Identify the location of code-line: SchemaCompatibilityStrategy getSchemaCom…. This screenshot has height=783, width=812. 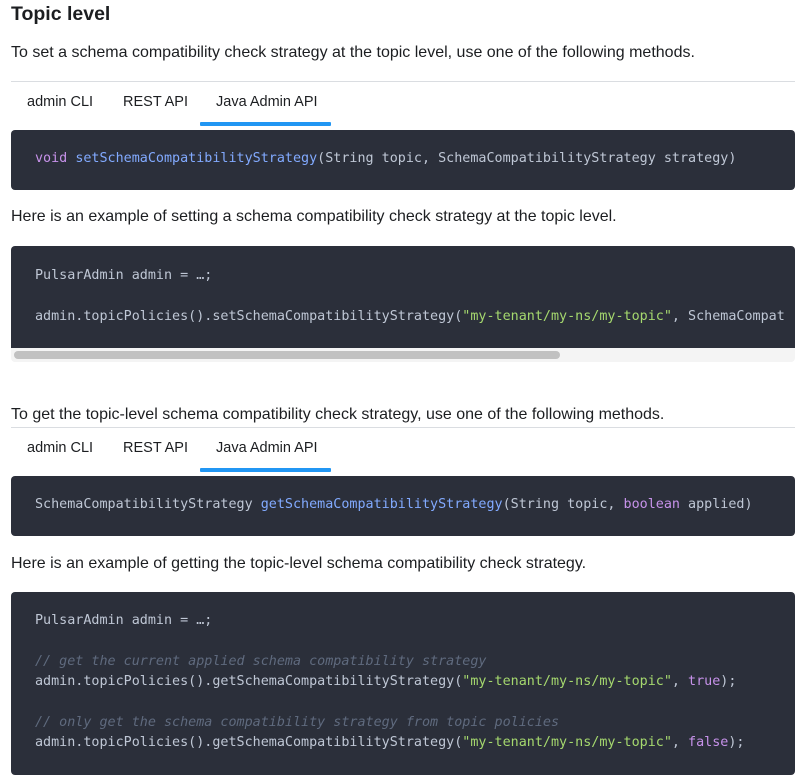
(394, 504).